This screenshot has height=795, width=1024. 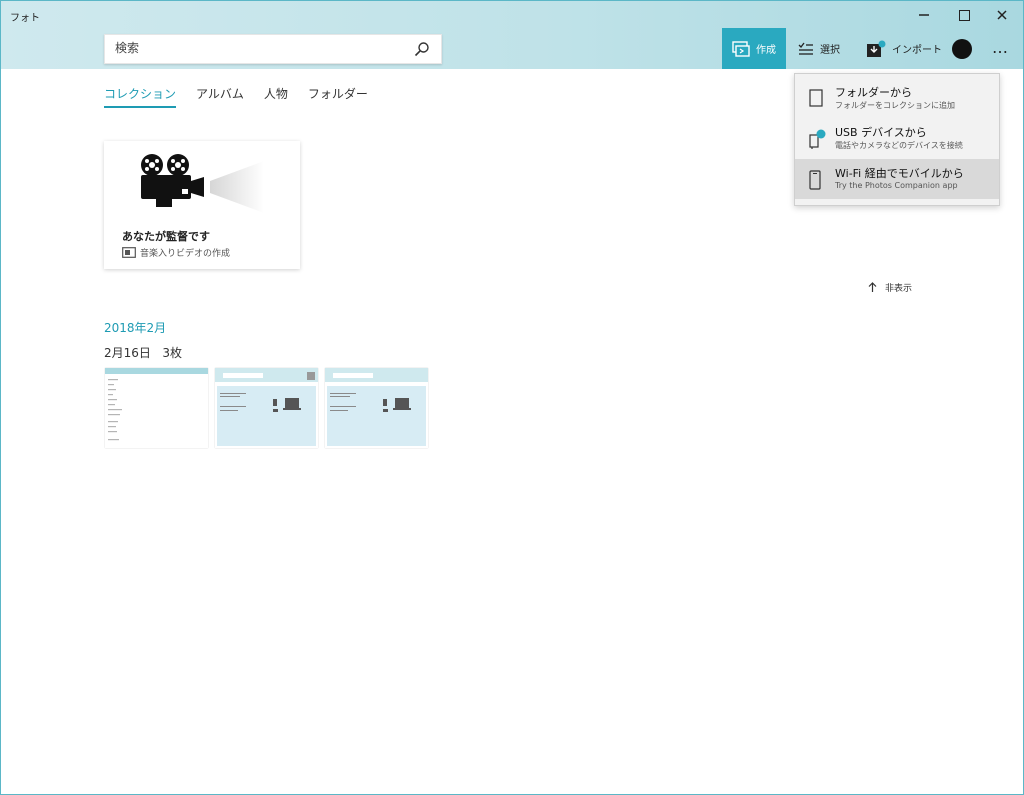 I want to click on menu-item-from-usb: USB デバイスから 電話やカメラなどのデバイスを接続, so click(x=897, y=138).